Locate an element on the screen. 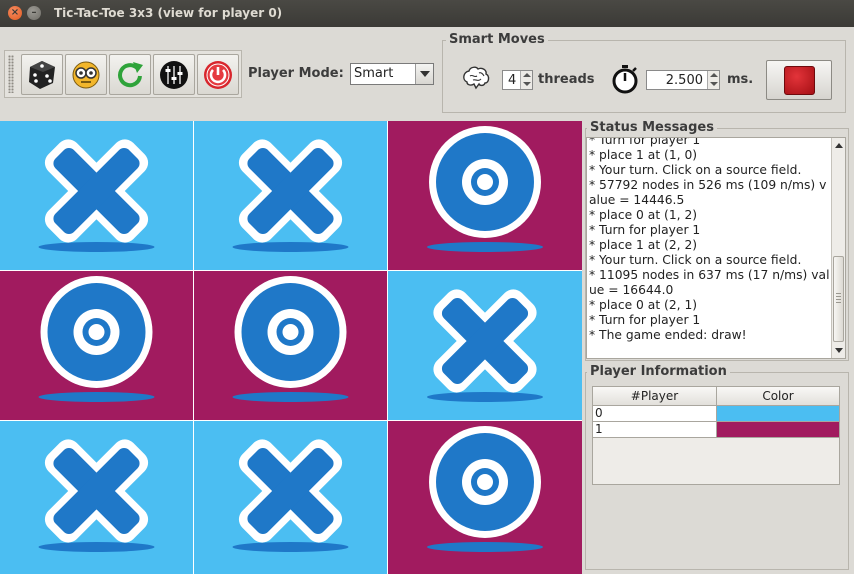 The image size is (854, 574). equalizer-settings-icon is located at coordinates (174, 75).